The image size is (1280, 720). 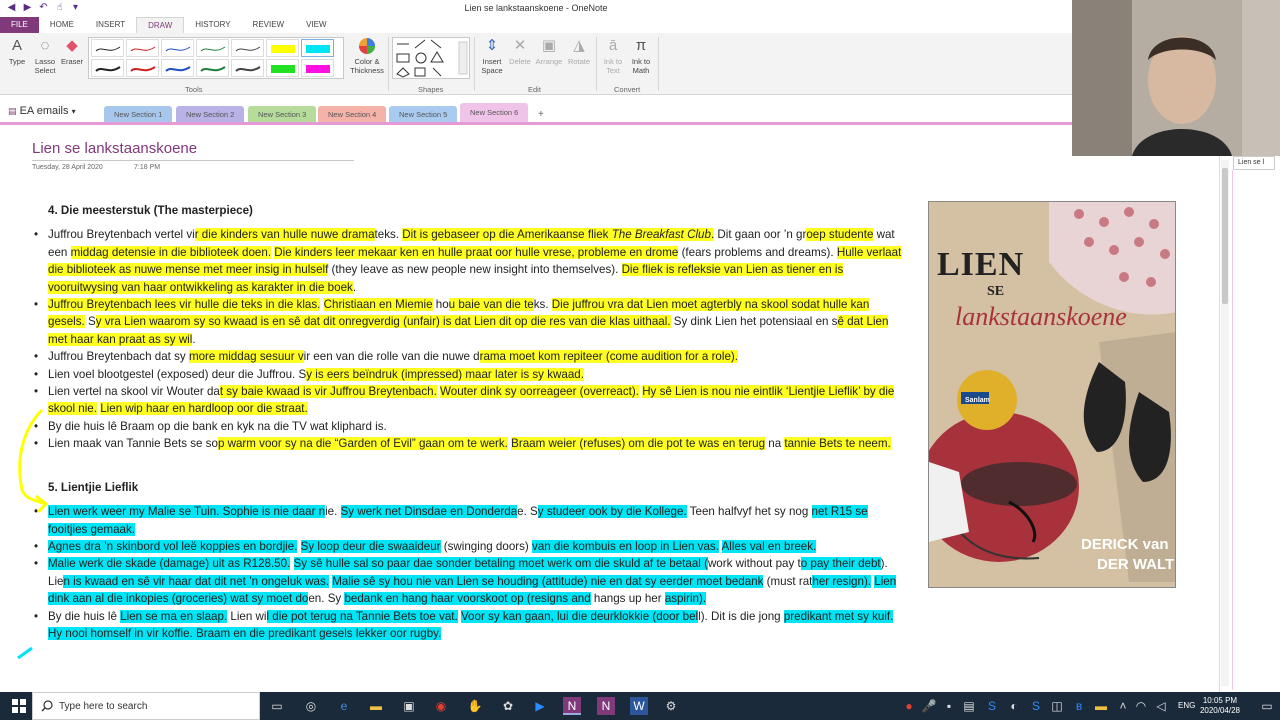 What do you see at coordinates (45, 56) in the screenshot?
I see `lasso-select-button: ◌ Lasso Select` at bounding box center [45, 56].